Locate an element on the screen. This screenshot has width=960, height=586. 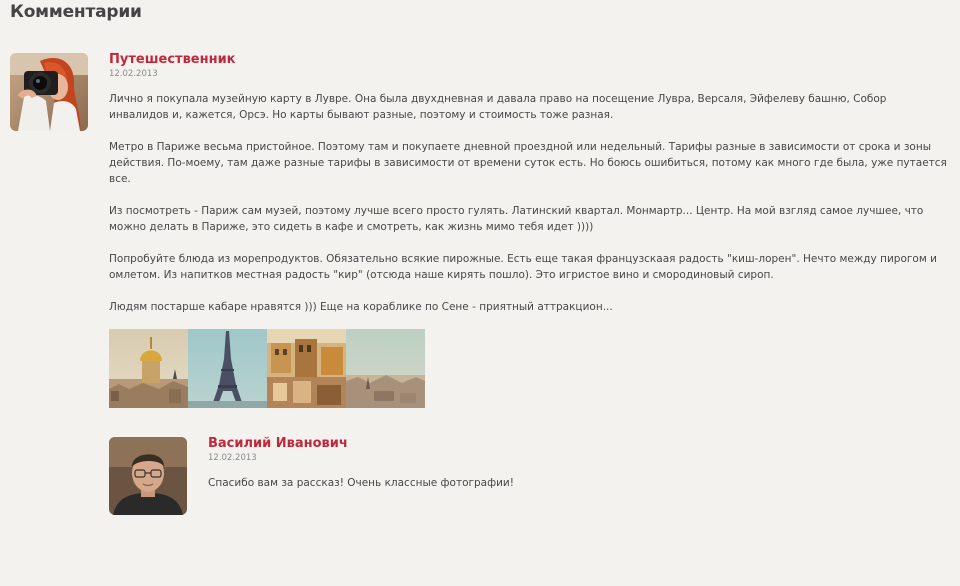
comments-heading: Комментарии is located at coordinates (76, 12).